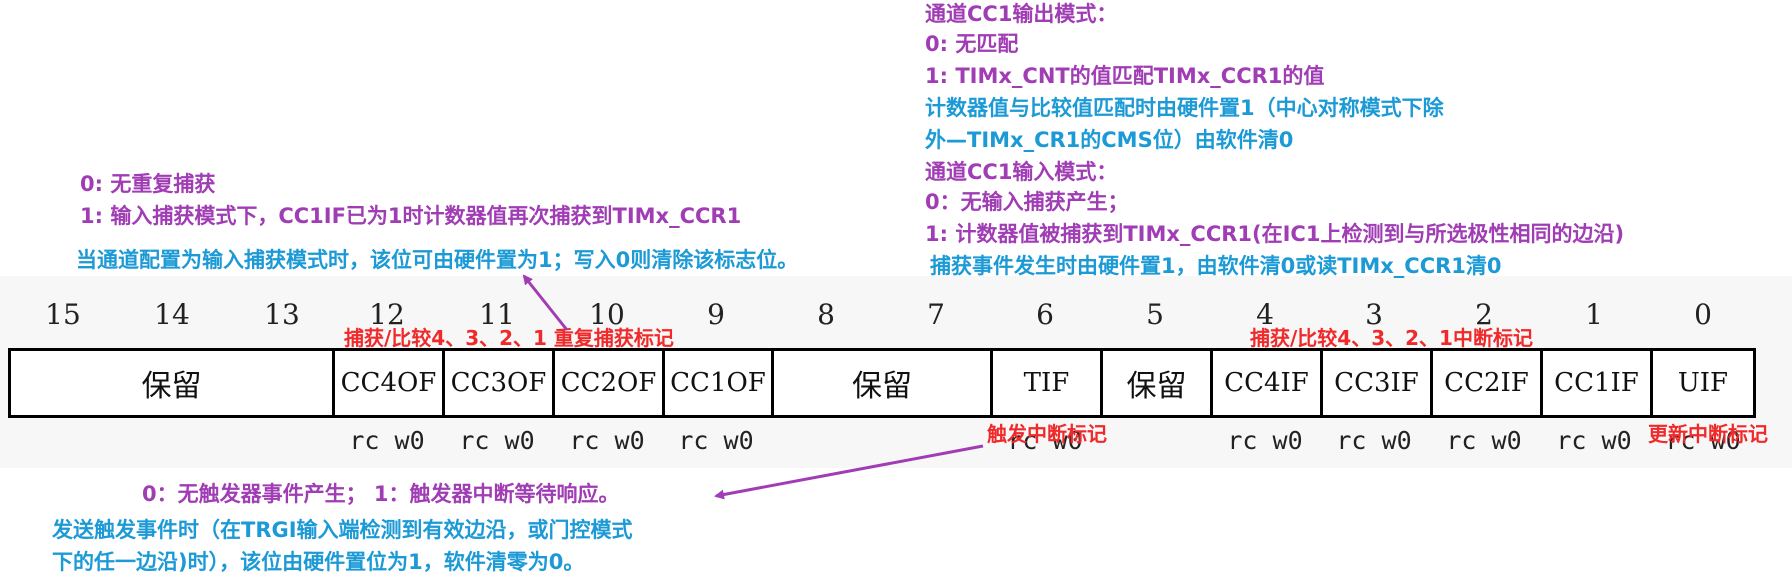 This screenshot has height=582, width=1792. Describe the element at coordinates (849, 472) in the screenshot. I see `trigger-arrow` at that location.